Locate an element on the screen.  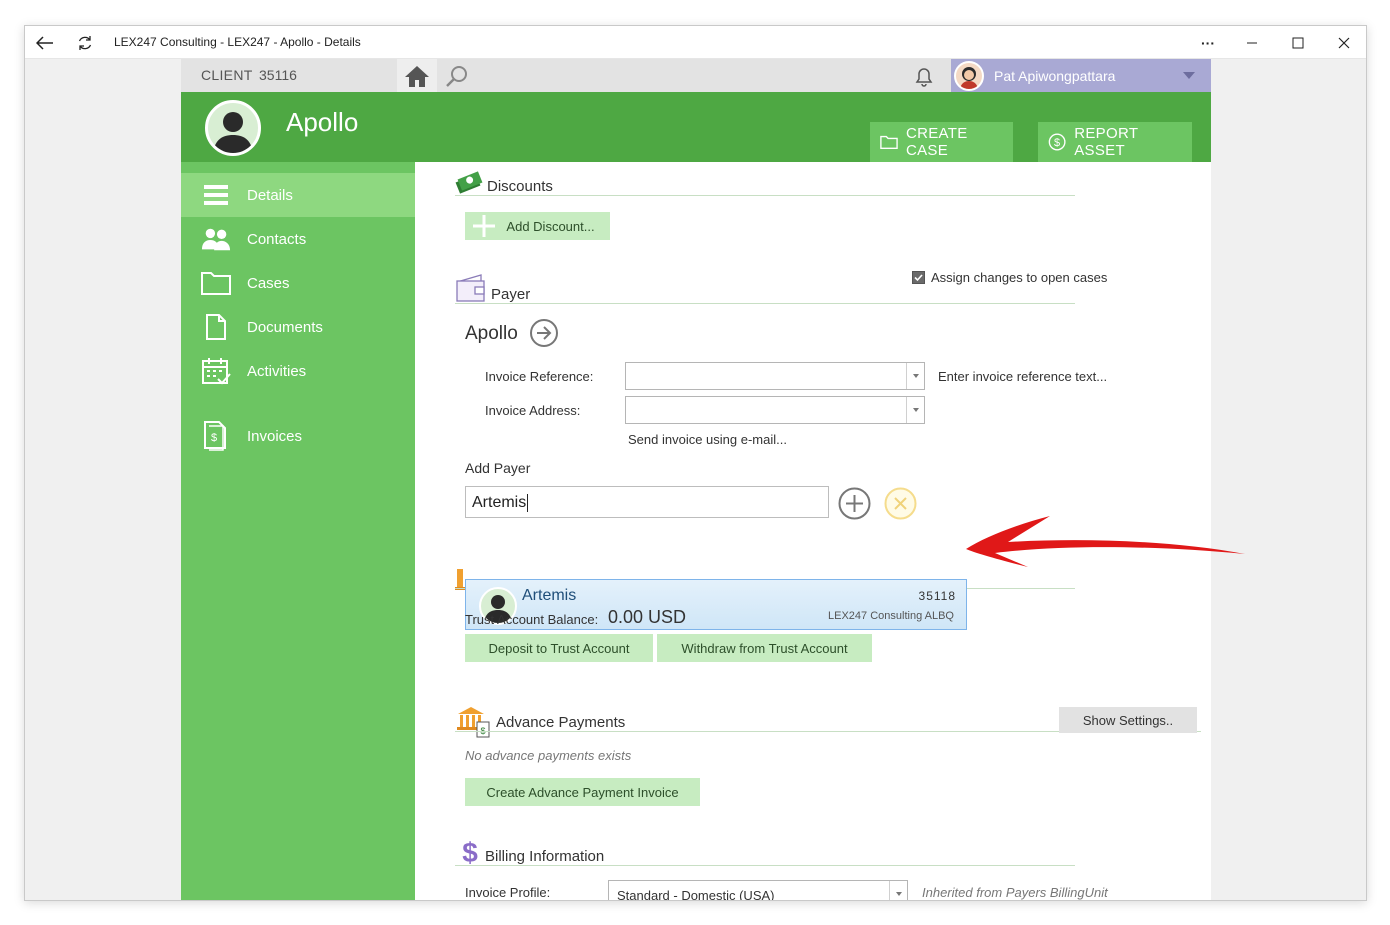
assign-changes-checkbox: Assign changes to open cases is located at coordinates (1009, 277).